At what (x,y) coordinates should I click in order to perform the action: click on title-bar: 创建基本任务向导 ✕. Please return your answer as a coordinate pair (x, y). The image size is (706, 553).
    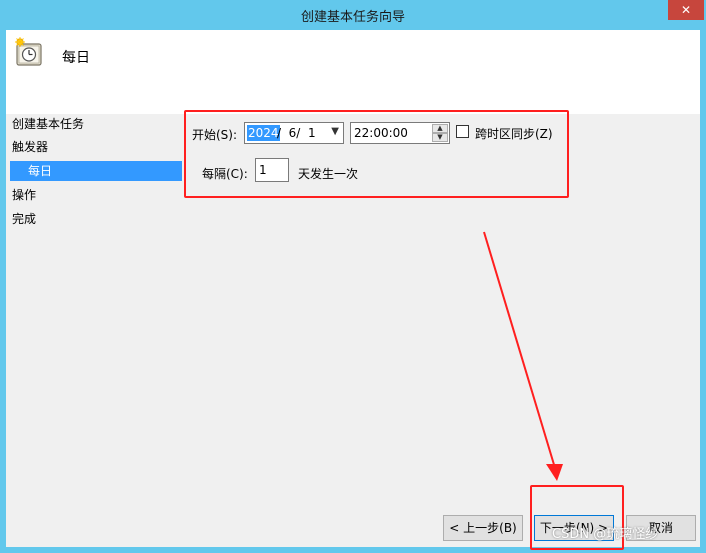
    Looking at the image, I should click on (353, 15).